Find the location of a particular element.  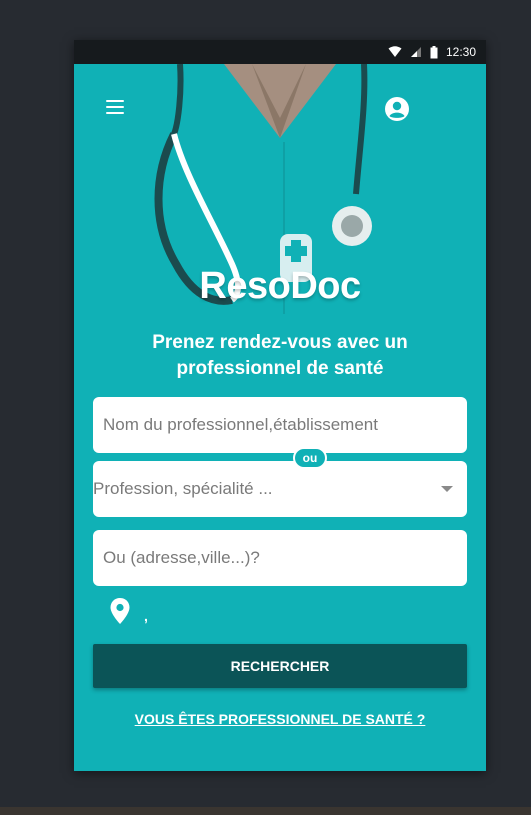

or-badge: ou is located at coordinates (310, 458).